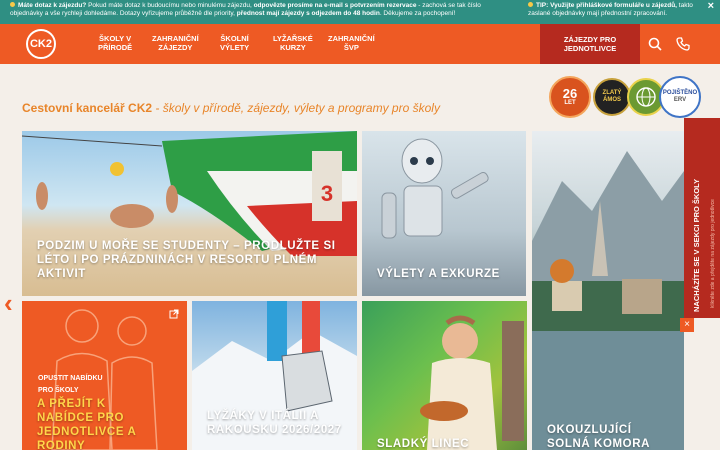  Describe the element at coordinates (696, 245) in the screenshot. I see `section-indicator-text: NACHÁZÍTE SE V SEKCI PRO ŠKOLY` at that location.